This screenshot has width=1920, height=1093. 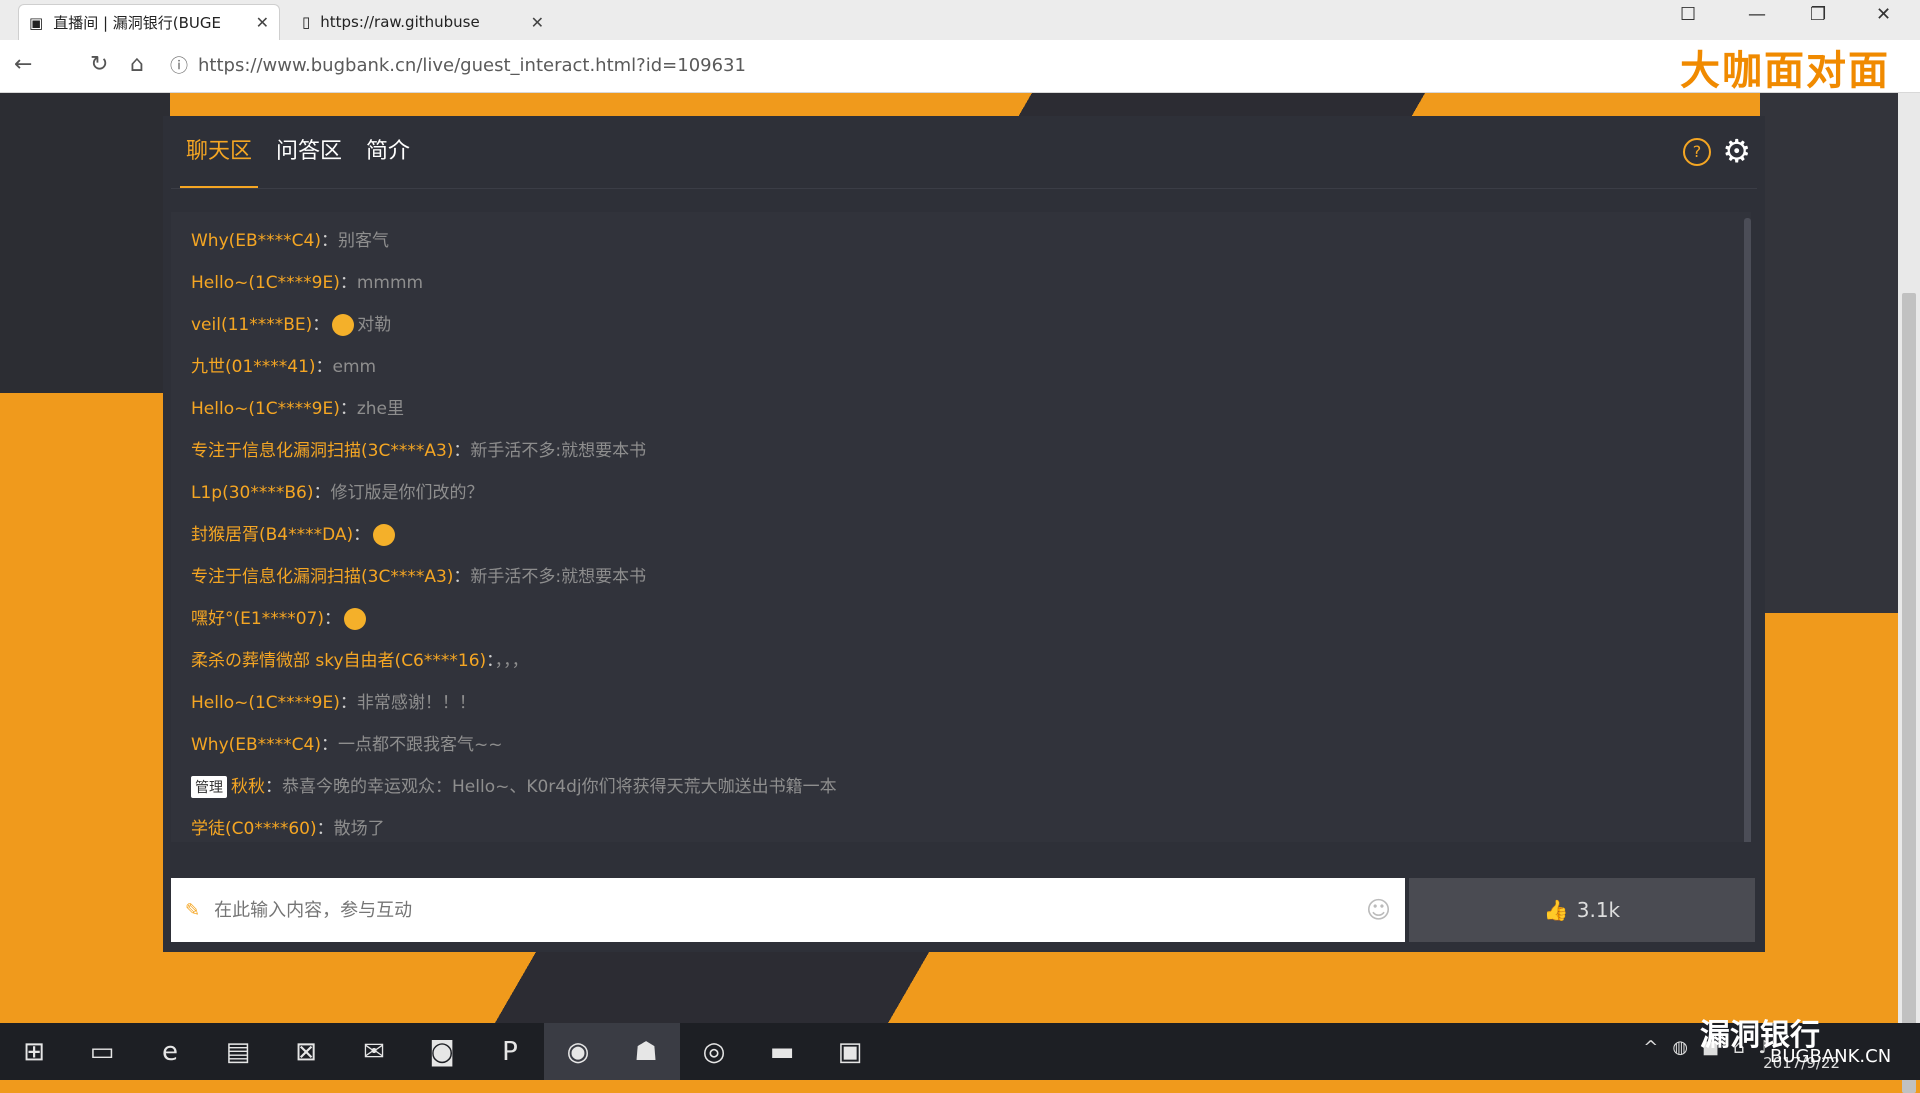 What do you see at coordinates (1757, 14) in the screenshot?
I see `minimize-icon: —` at bounding box center [1757, 14].